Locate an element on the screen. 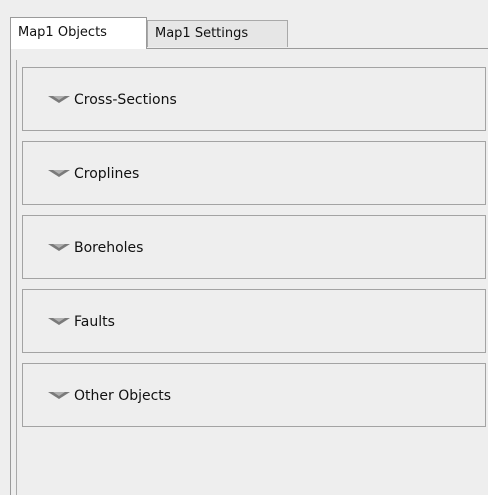 This screenshot has width=488, height=495. section-label: Other Objects is located at coordinates (123, 396).